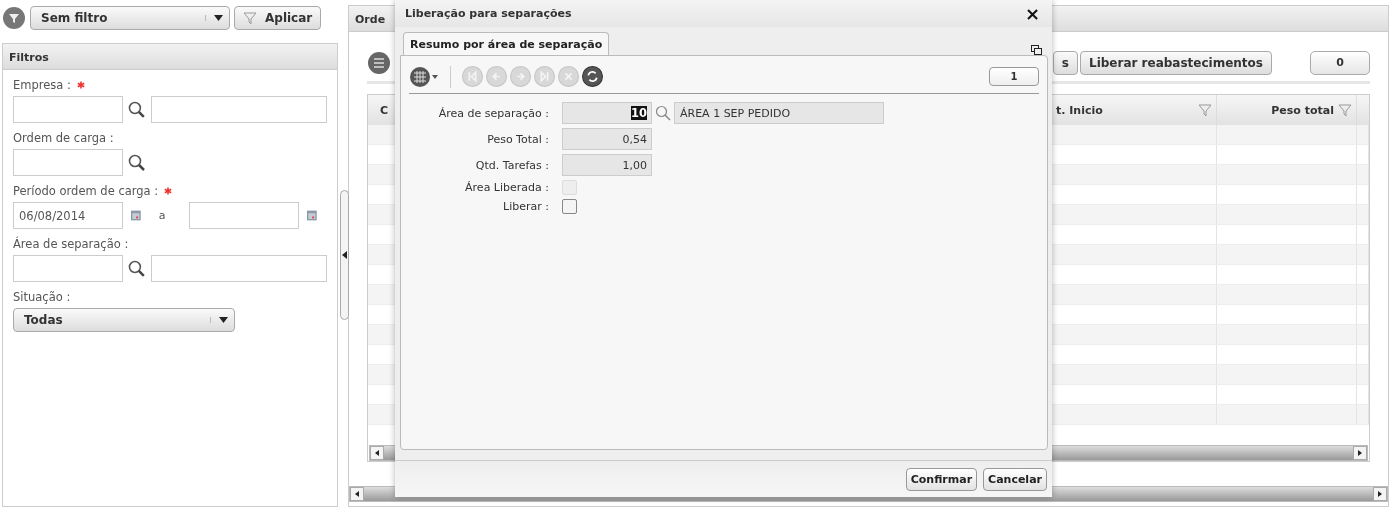  Describe the element at coordinates (42, 297) in the screenshot. I see `field-label: Situação :` at that location.